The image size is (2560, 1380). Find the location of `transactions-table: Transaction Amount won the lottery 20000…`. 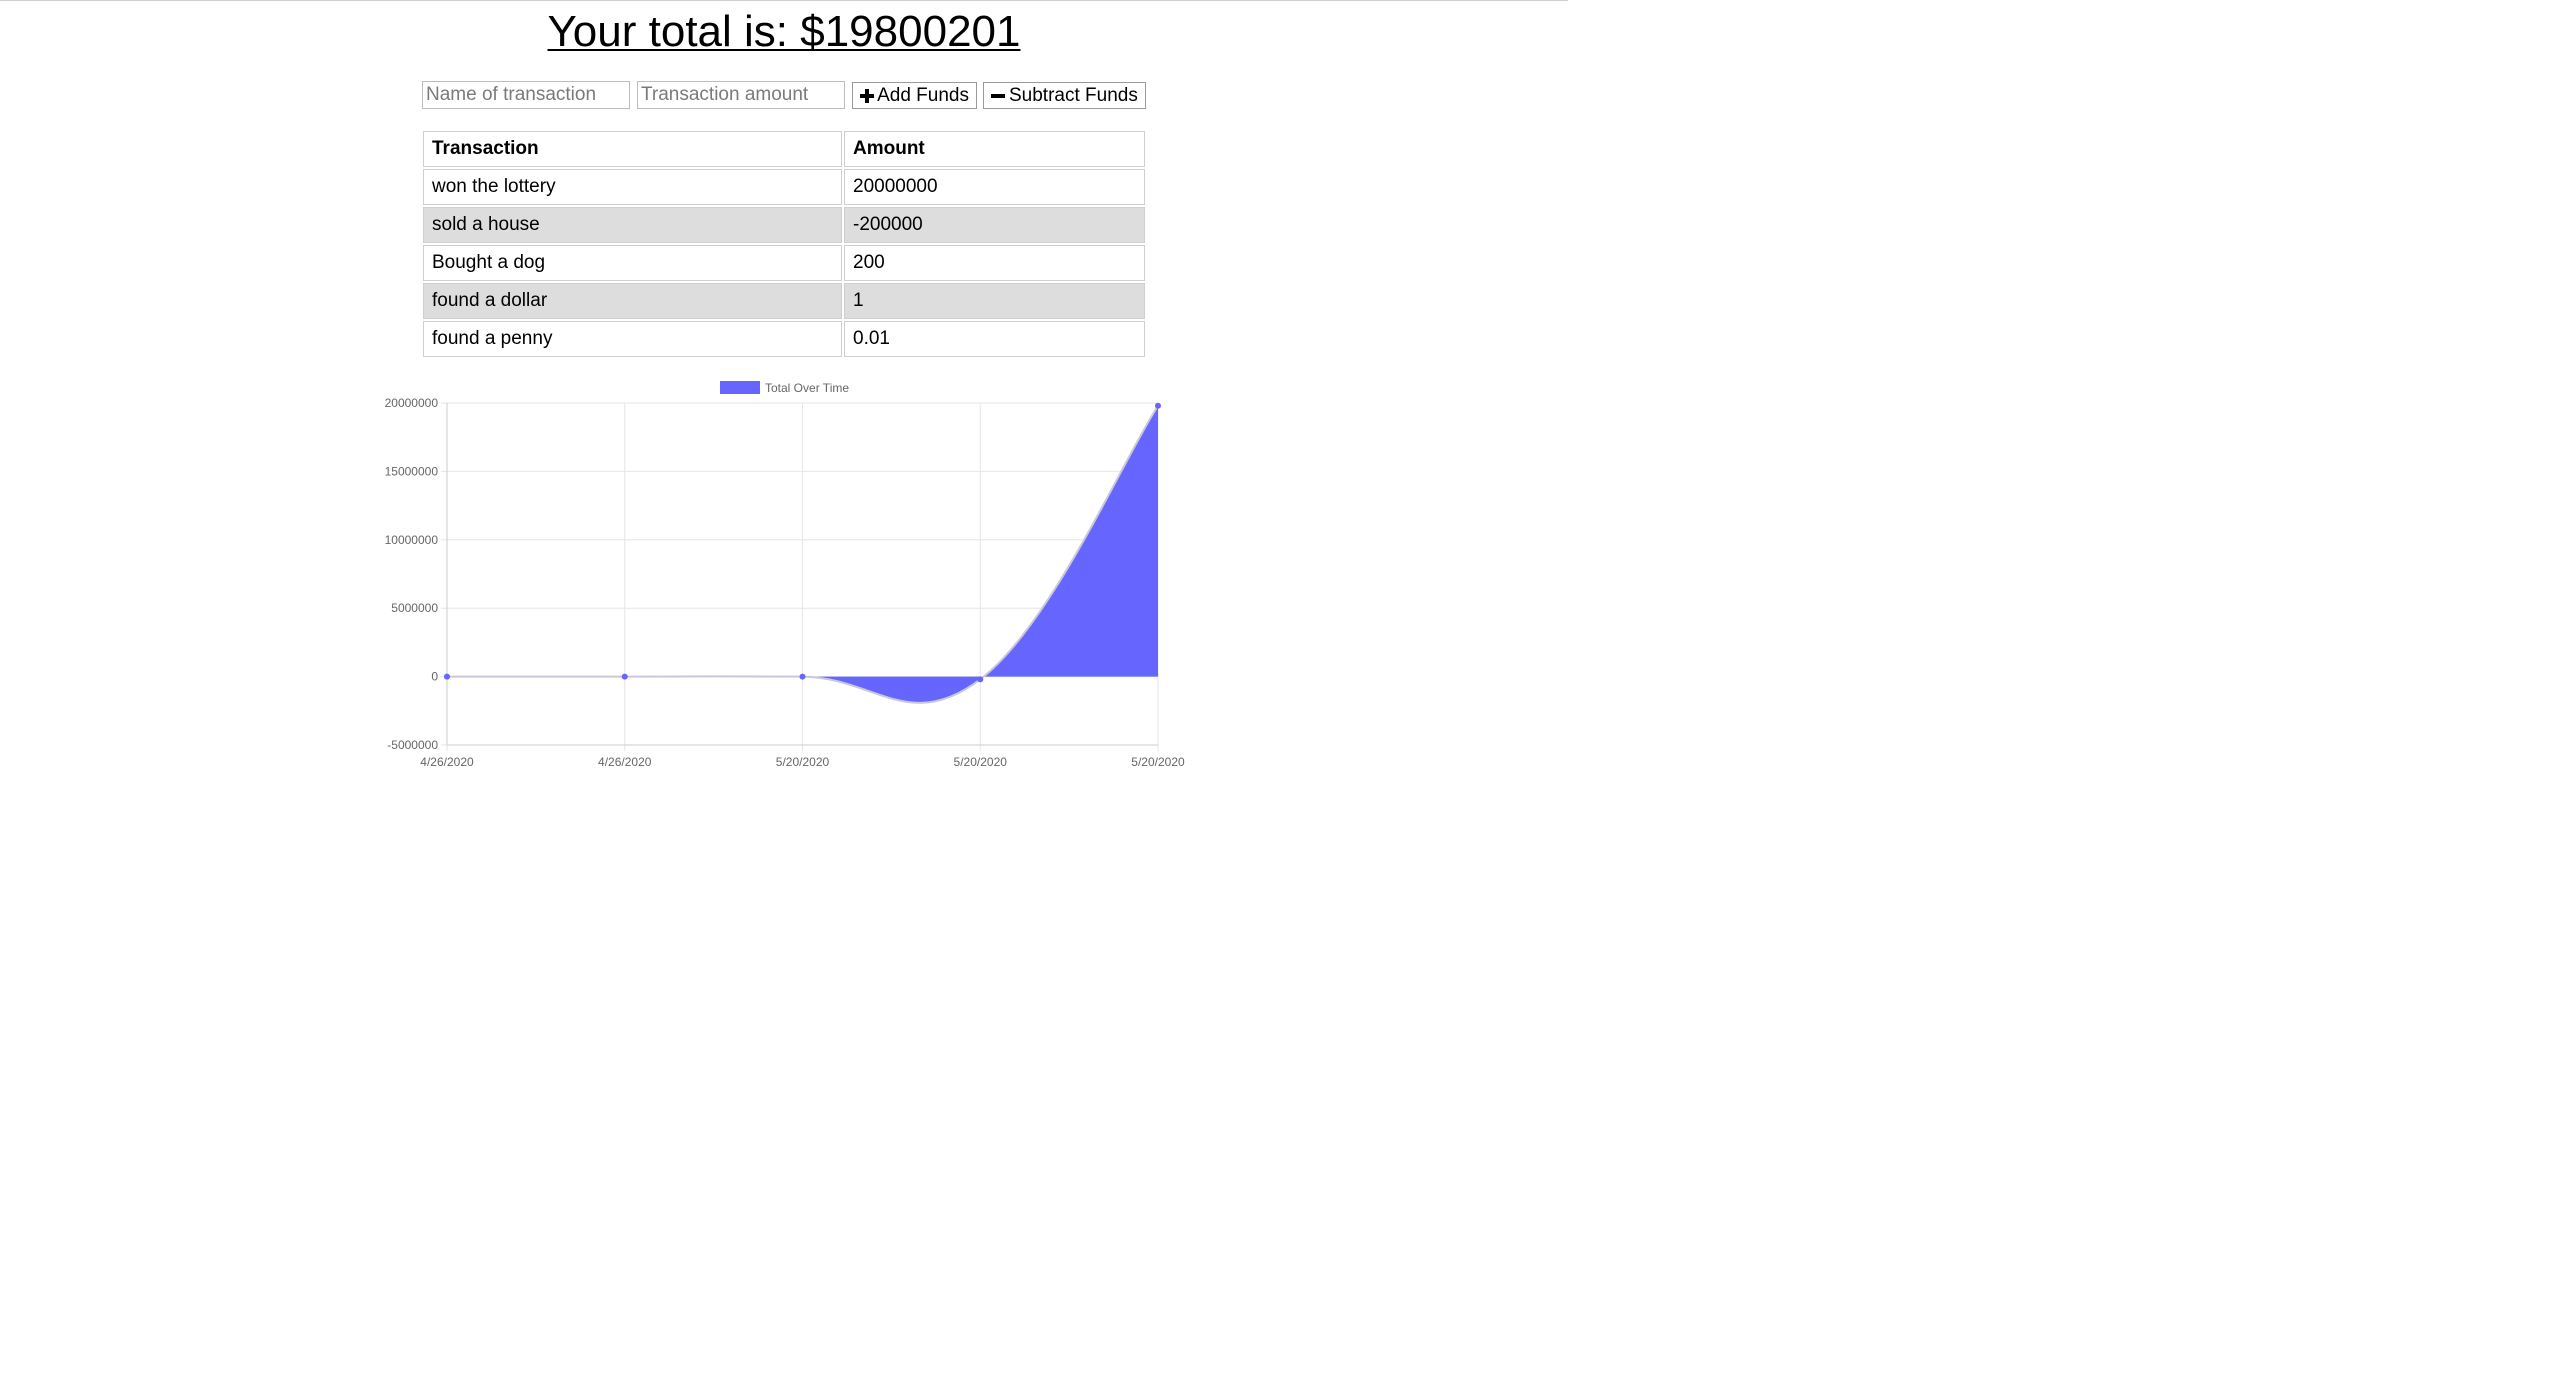

transactions-table: Transaction Amount won the lottery 20000… is located at coordinates (784, 244).